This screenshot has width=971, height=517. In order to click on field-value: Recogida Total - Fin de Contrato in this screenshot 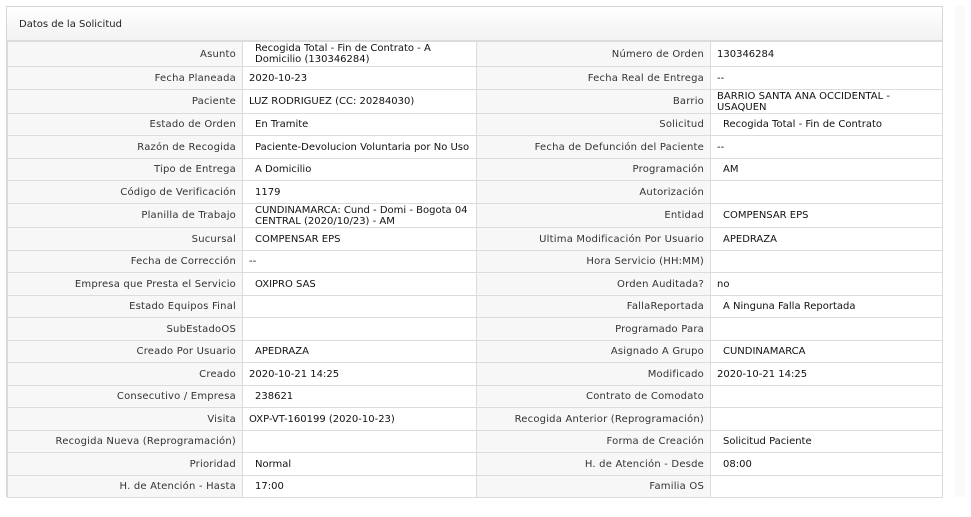, I will do `click(826, 124)`.